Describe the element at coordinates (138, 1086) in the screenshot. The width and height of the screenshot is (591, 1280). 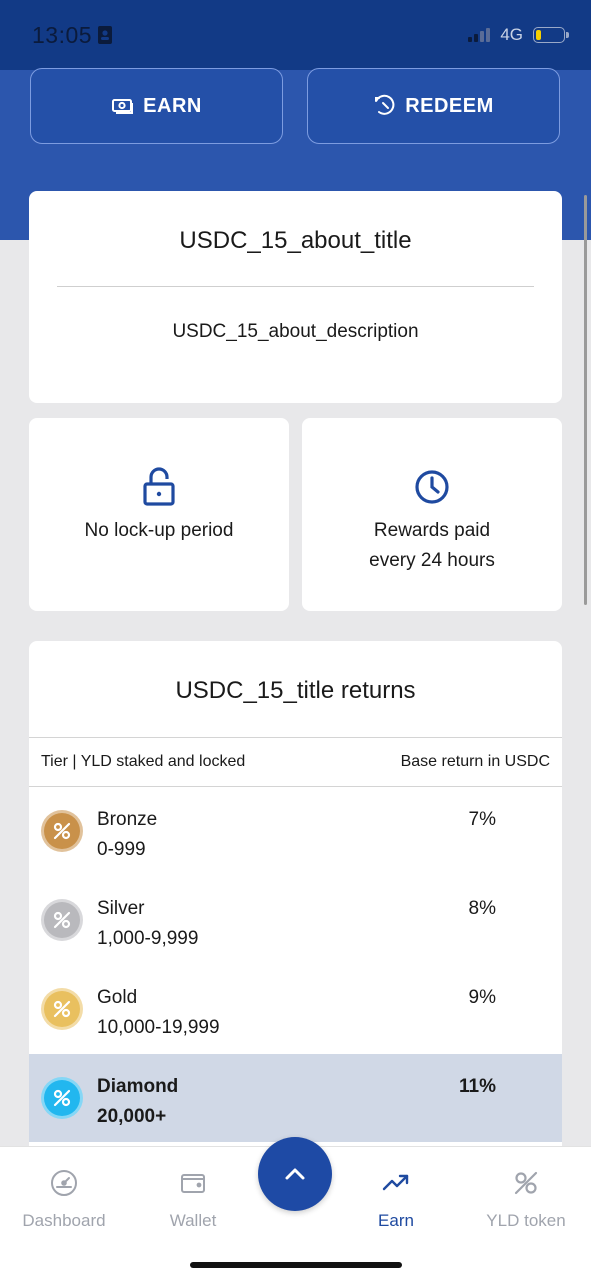
I see `tier-name: Diamond` at that location.